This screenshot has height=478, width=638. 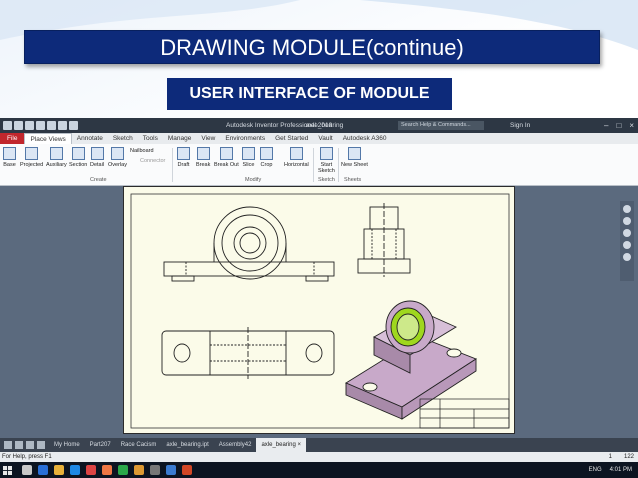 I want to click on tab-view: View, so click(x=208, y=138).